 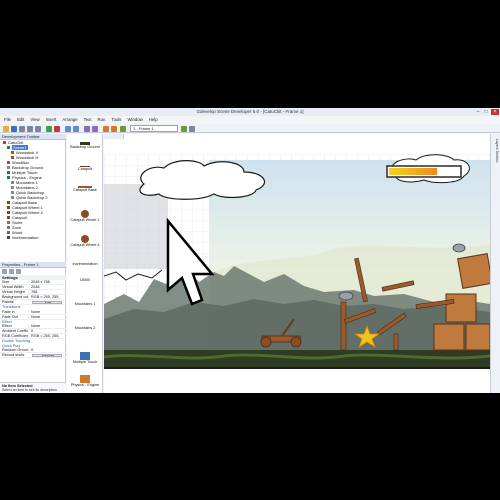 What do you see at coordinates (22, 128) in the screenshot?
I see `cut-icon` at bounding box center [22, 128].